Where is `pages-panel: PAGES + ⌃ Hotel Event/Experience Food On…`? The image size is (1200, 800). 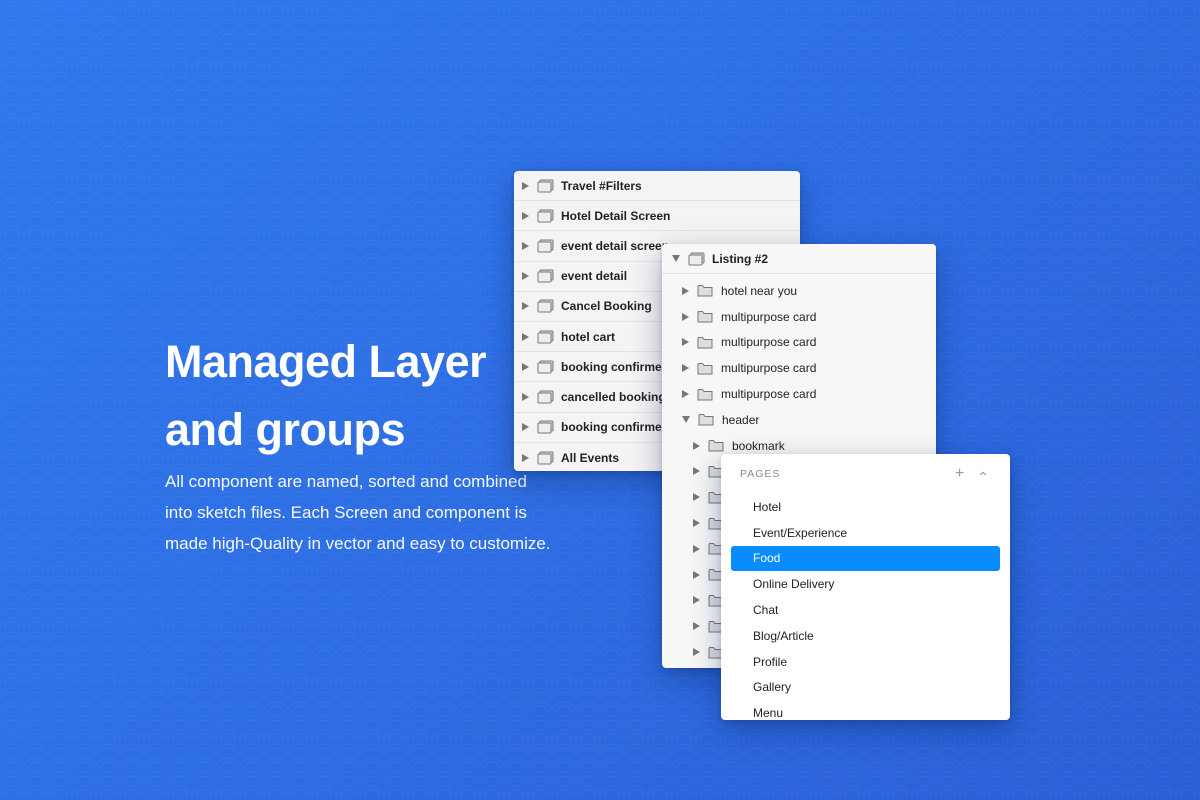 pages-panel: PAGES + ⌃ Hotel Event/Experience Food On… is located at coordinates (865, 587).